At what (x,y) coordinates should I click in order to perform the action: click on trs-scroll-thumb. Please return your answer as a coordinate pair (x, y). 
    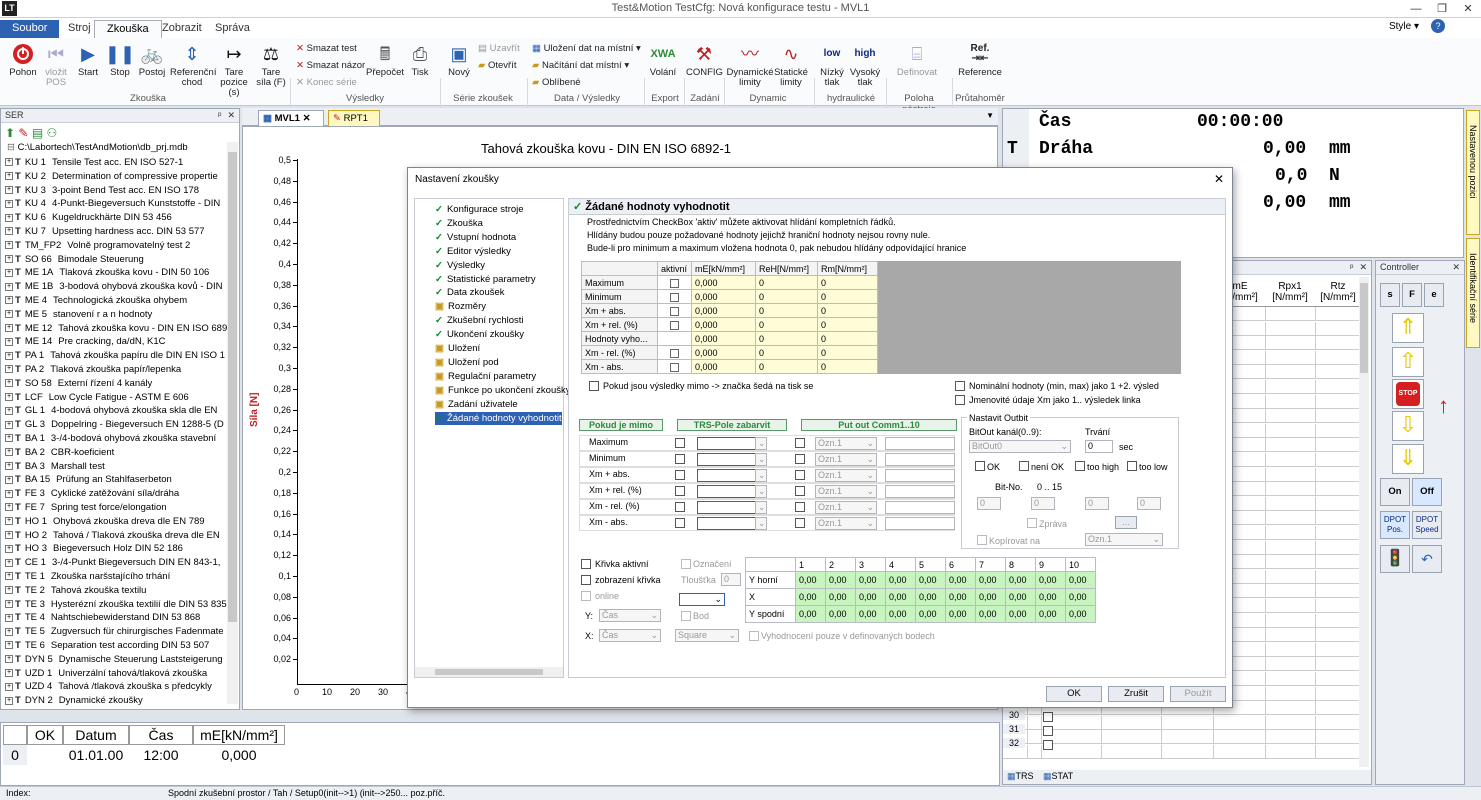
    Looking at the image, I should click on (1364, 328).